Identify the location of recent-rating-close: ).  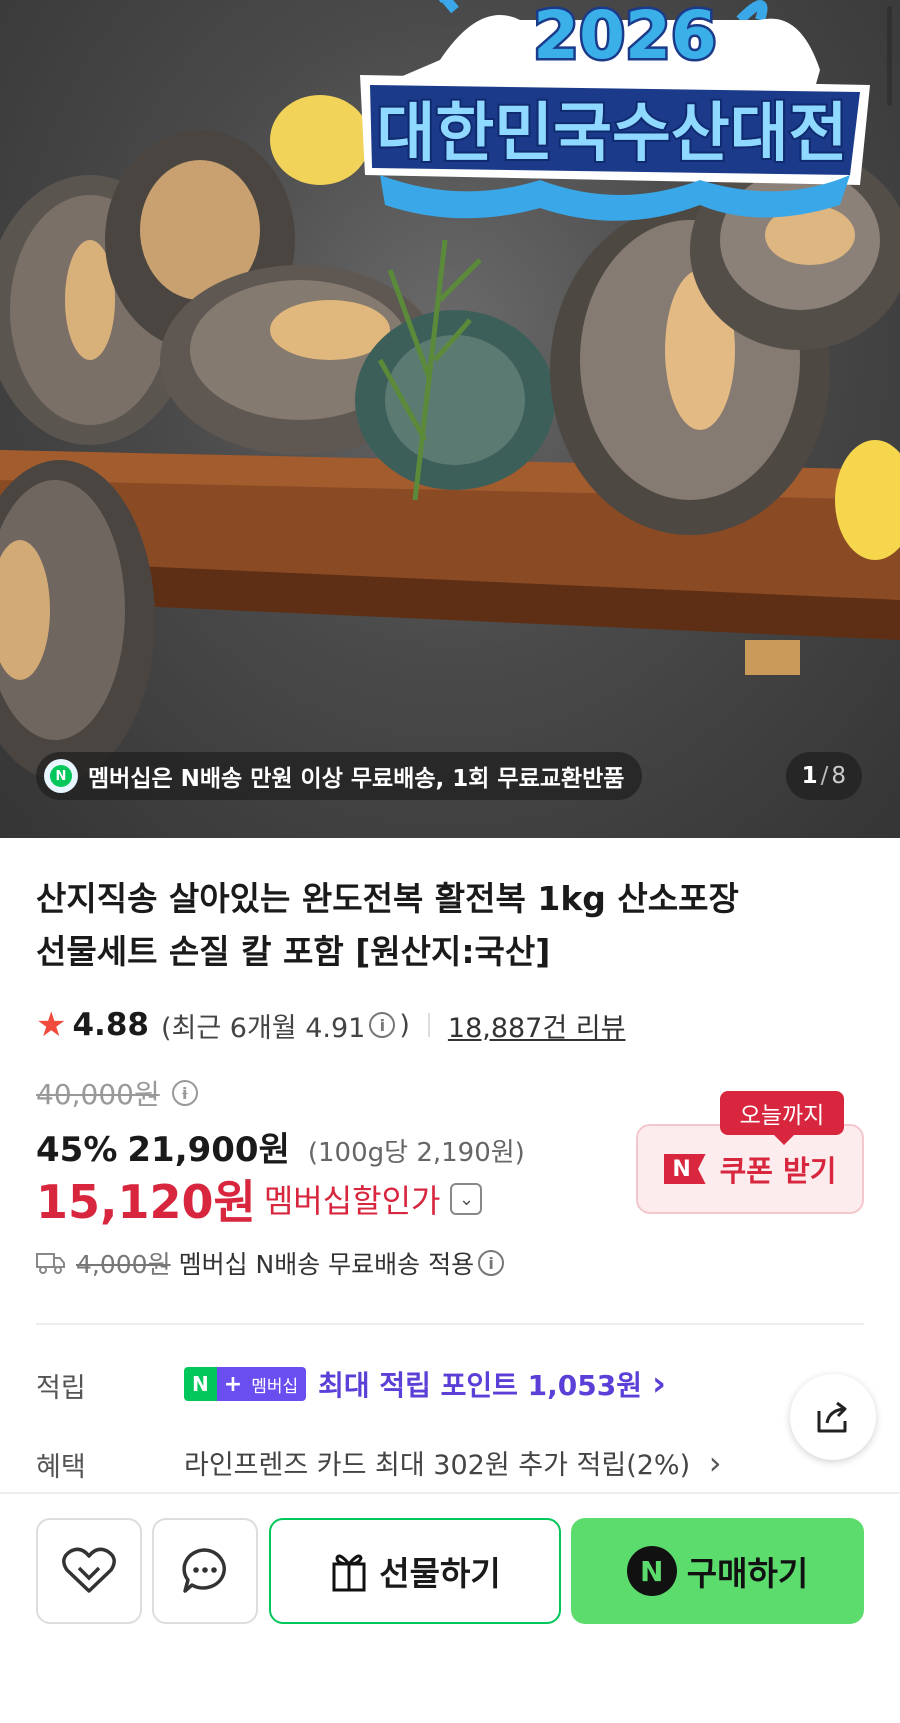
(404, 1025).